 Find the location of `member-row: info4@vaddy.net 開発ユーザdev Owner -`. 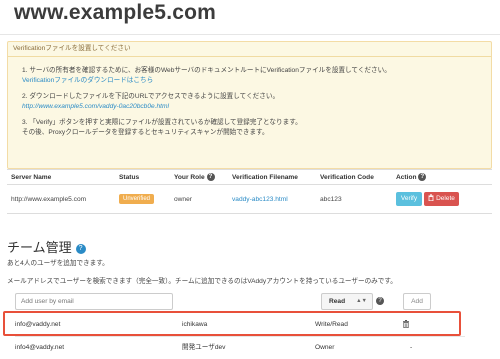

member-row: info4@vaddy.net 開発ユーザdev Owner - is located at coordinates (240, 347).